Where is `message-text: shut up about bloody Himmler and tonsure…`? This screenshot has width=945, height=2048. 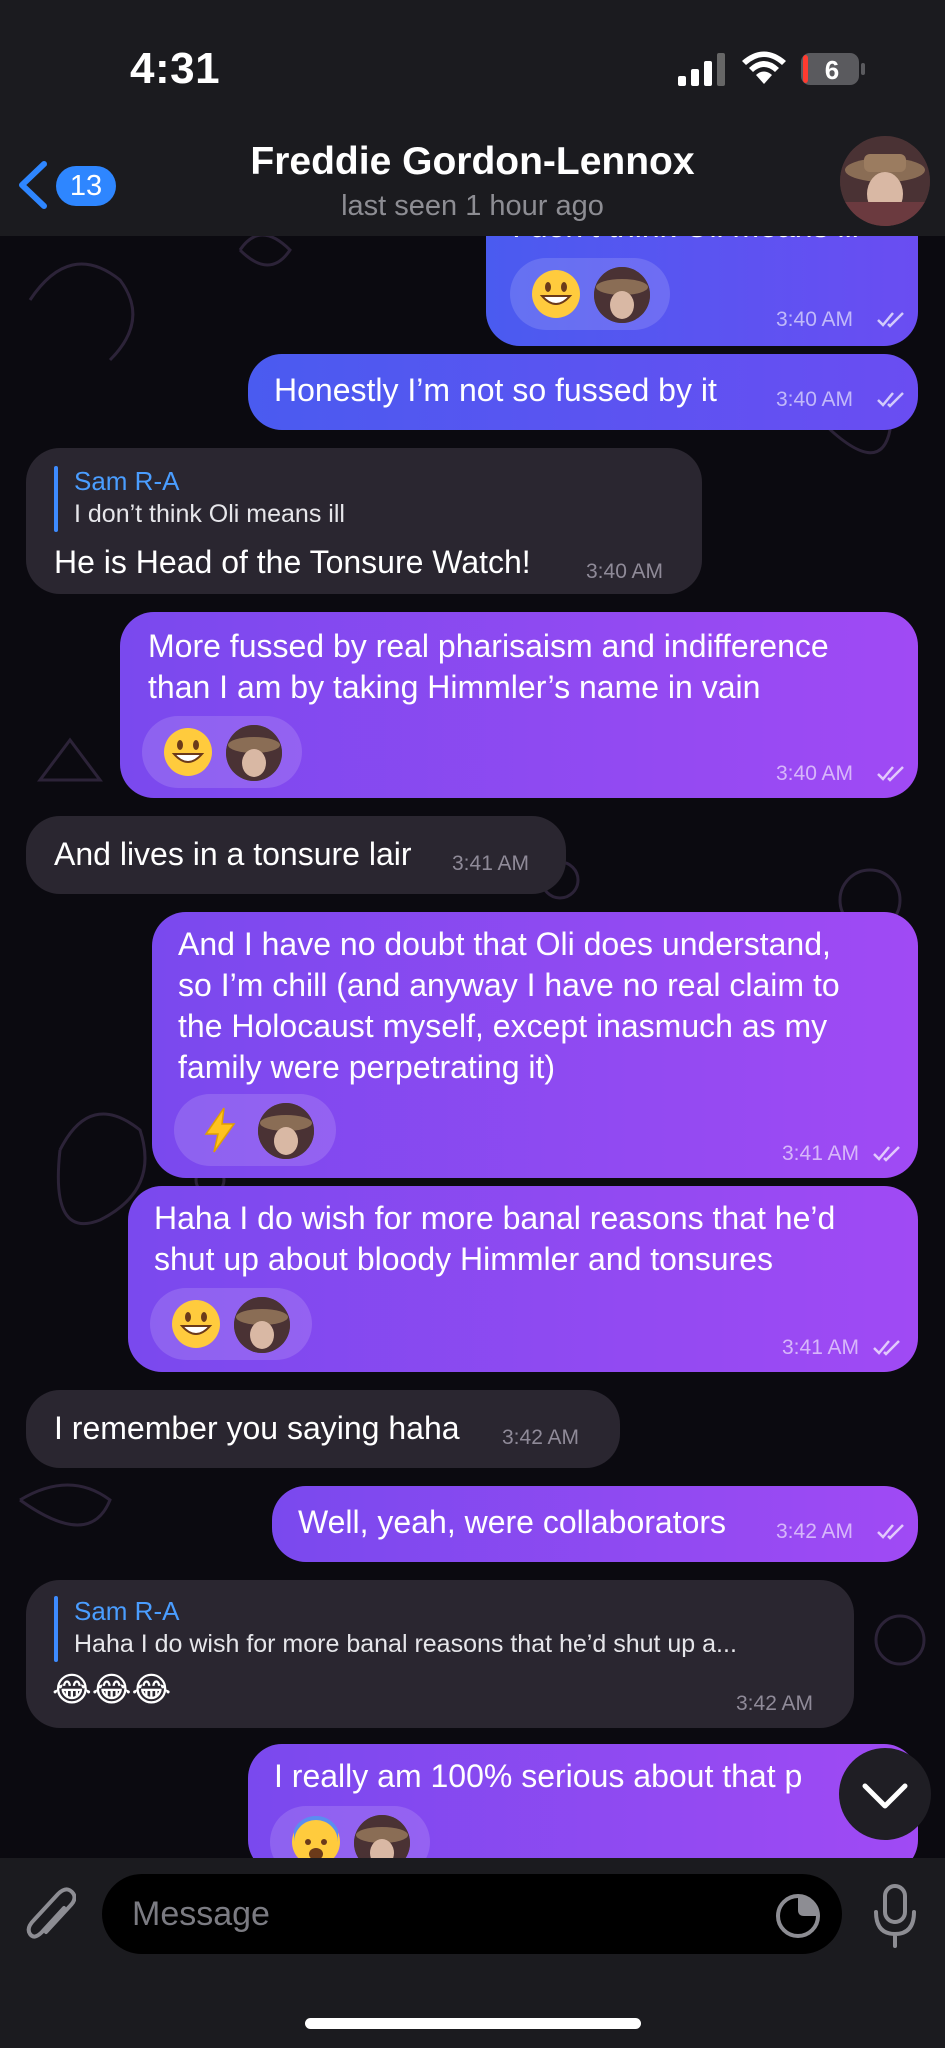 message-text: shut up about bloody Himmler and tonsure… is located at coordinates (464, 1259).